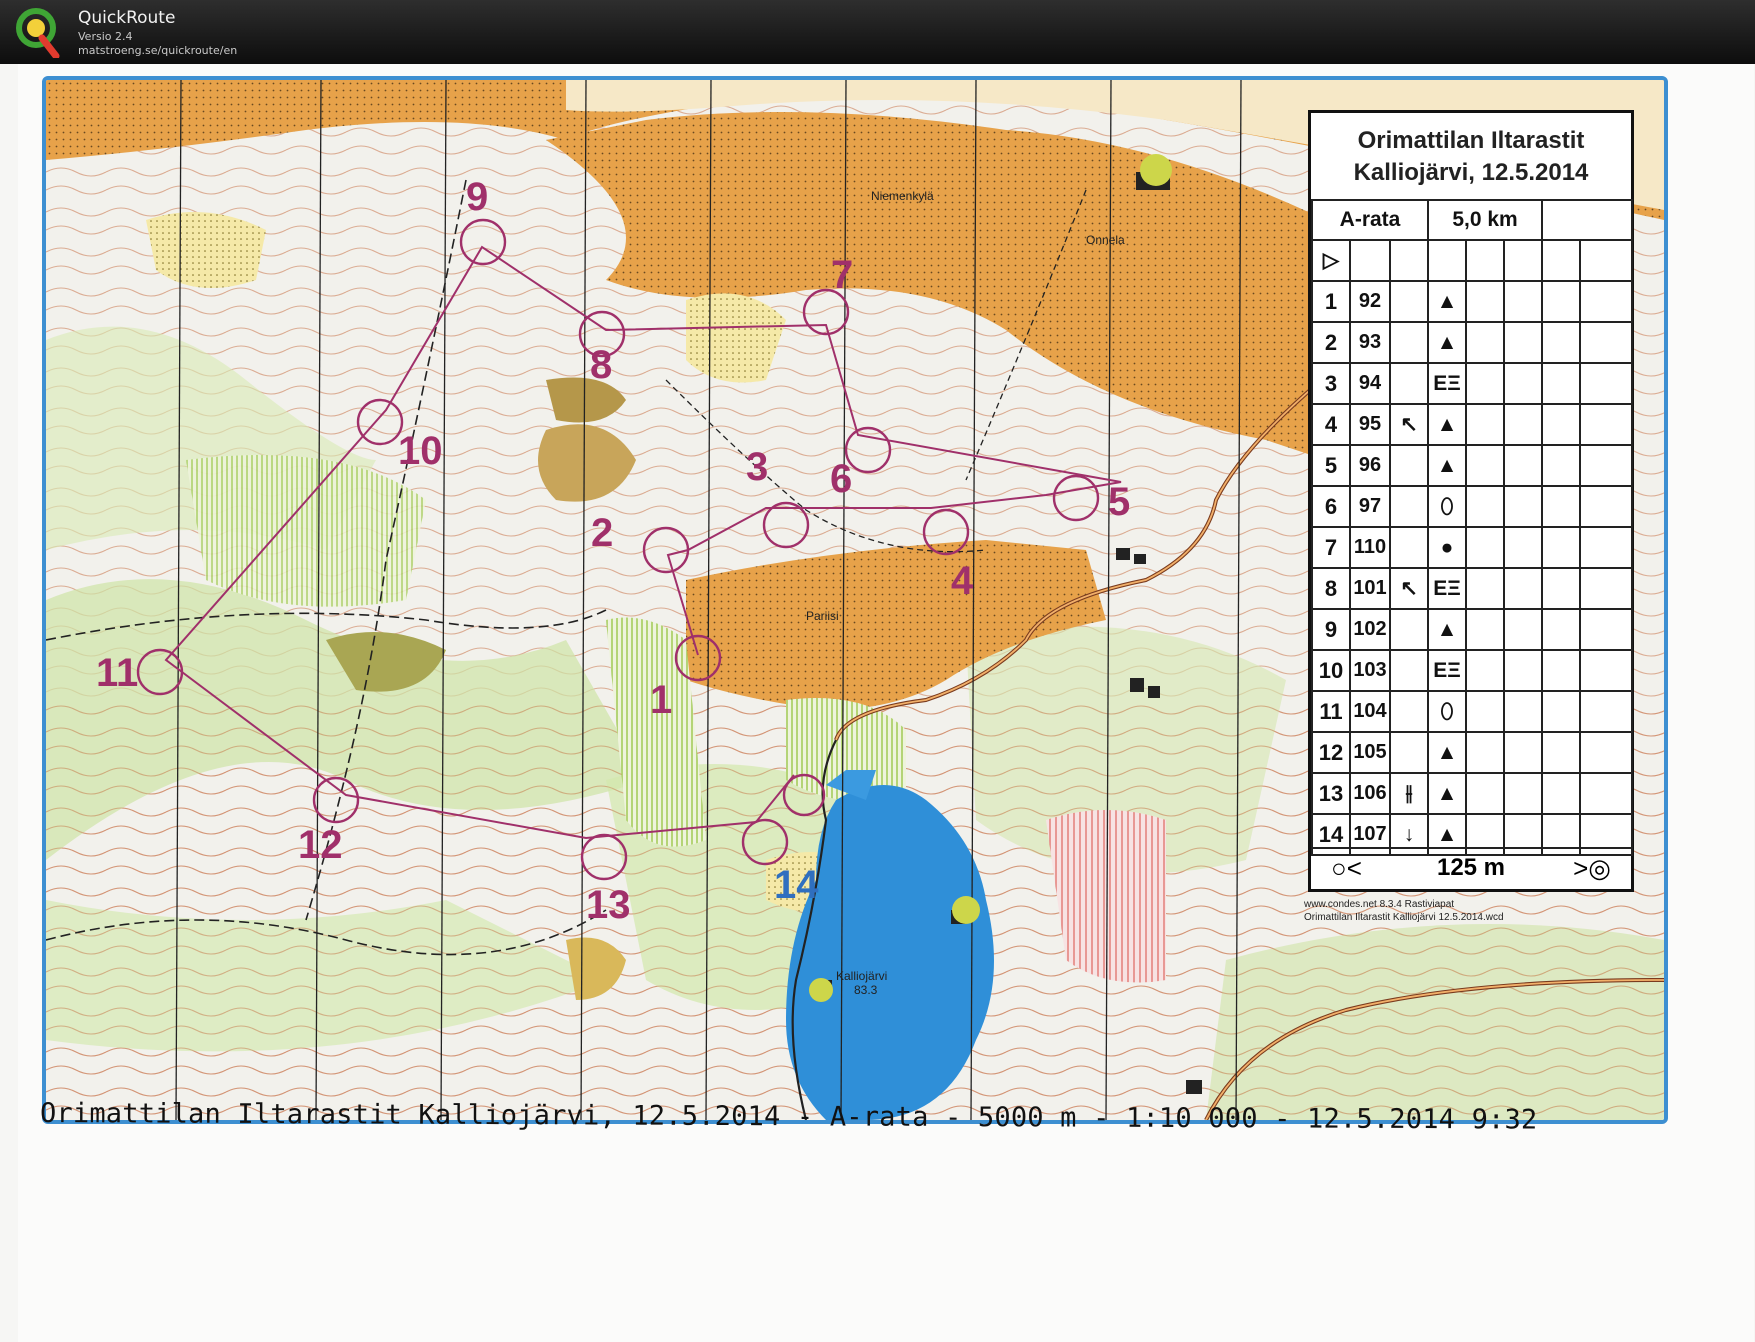 The height and width of the screenshot is (1342, 1755). Describe the element at coordinates (1331, 588) in the screenshot. I see `control-row-number: 8` at that location.